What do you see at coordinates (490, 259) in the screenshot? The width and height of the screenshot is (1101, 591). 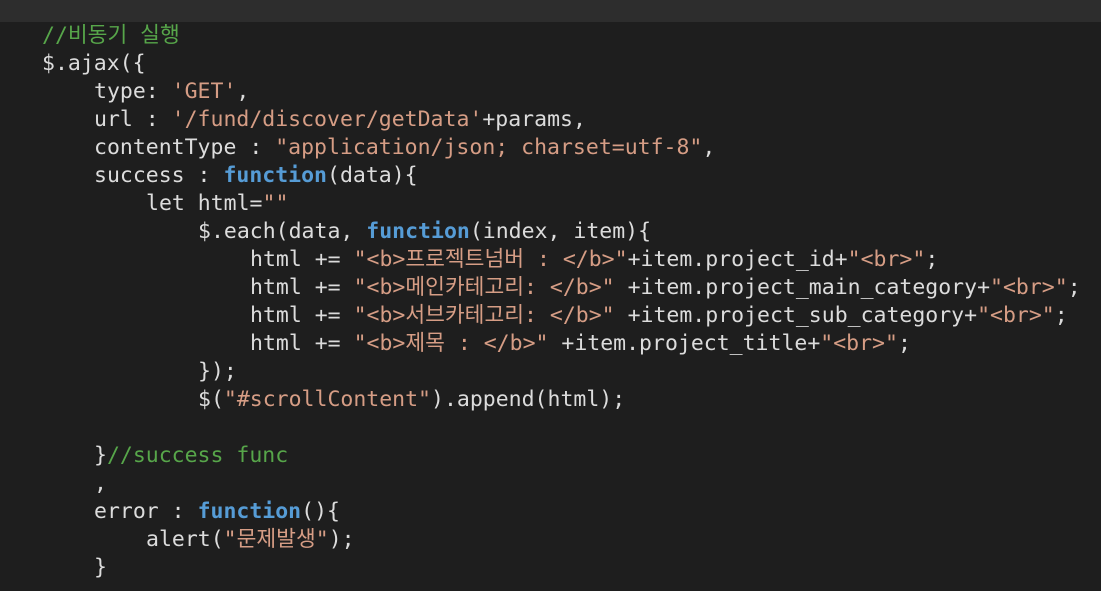 I see `code-token-string: "<b>프로젝트넘버 : </b>"` at bounding box center [490, 259].